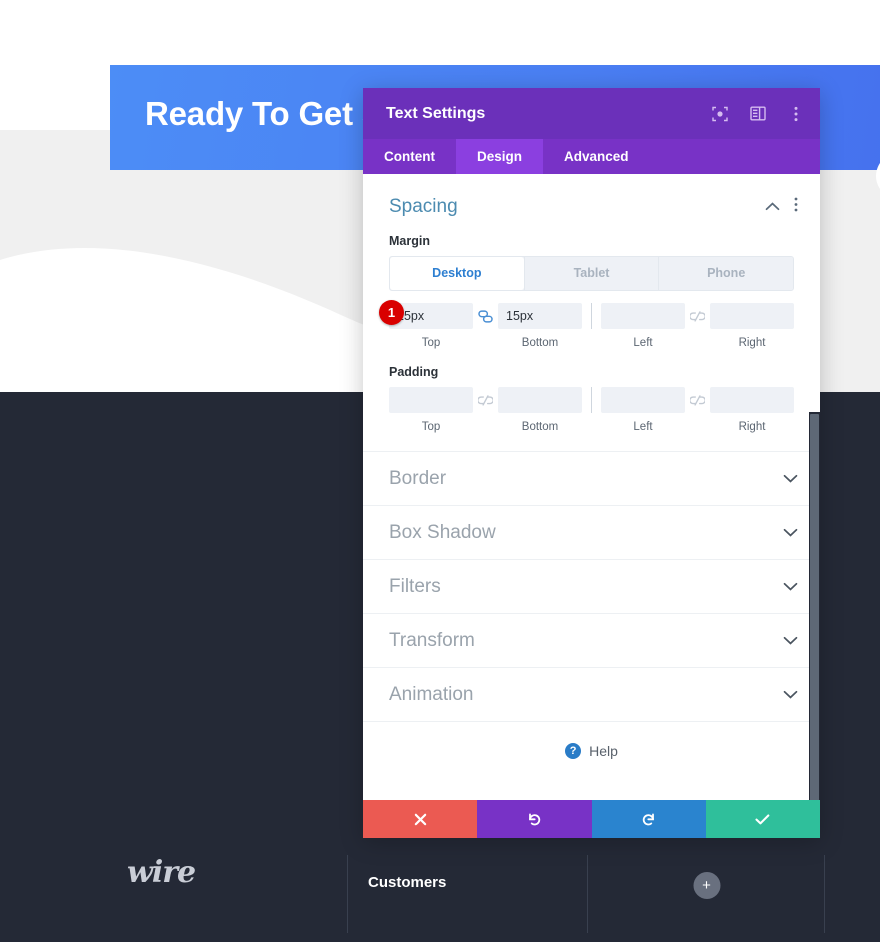 Image resolution: width=880 pixels, height=942 pixels. I want to click on padding-bottom-field: Bottom, so click(540, 410).